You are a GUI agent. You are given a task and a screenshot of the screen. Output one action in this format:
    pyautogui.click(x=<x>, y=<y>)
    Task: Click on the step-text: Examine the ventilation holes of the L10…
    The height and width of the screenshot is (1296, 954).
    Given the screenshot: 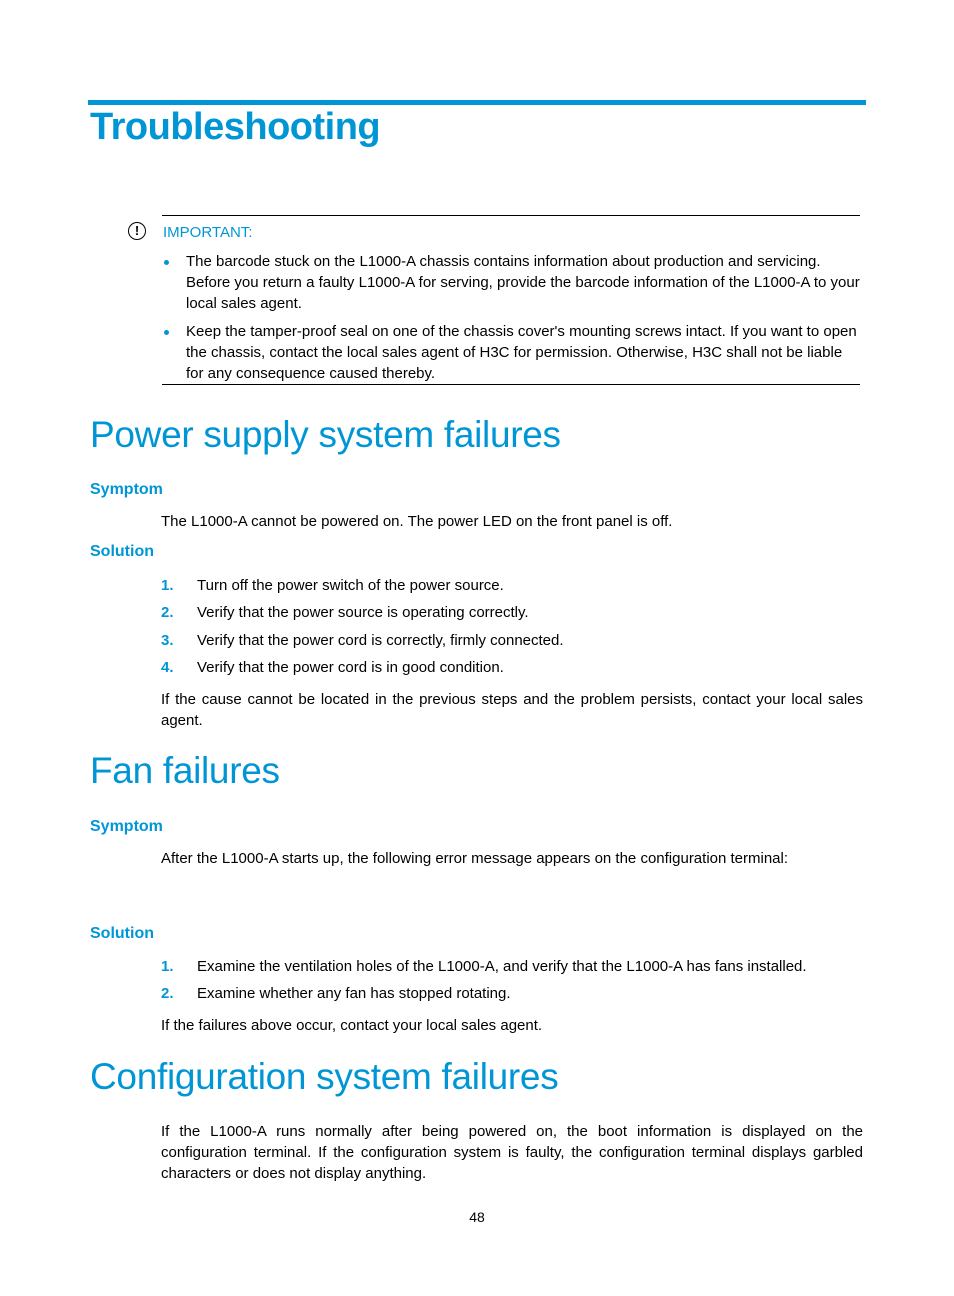 What is the action you would take?
    pyautogui.click(x=502, y=966)
    